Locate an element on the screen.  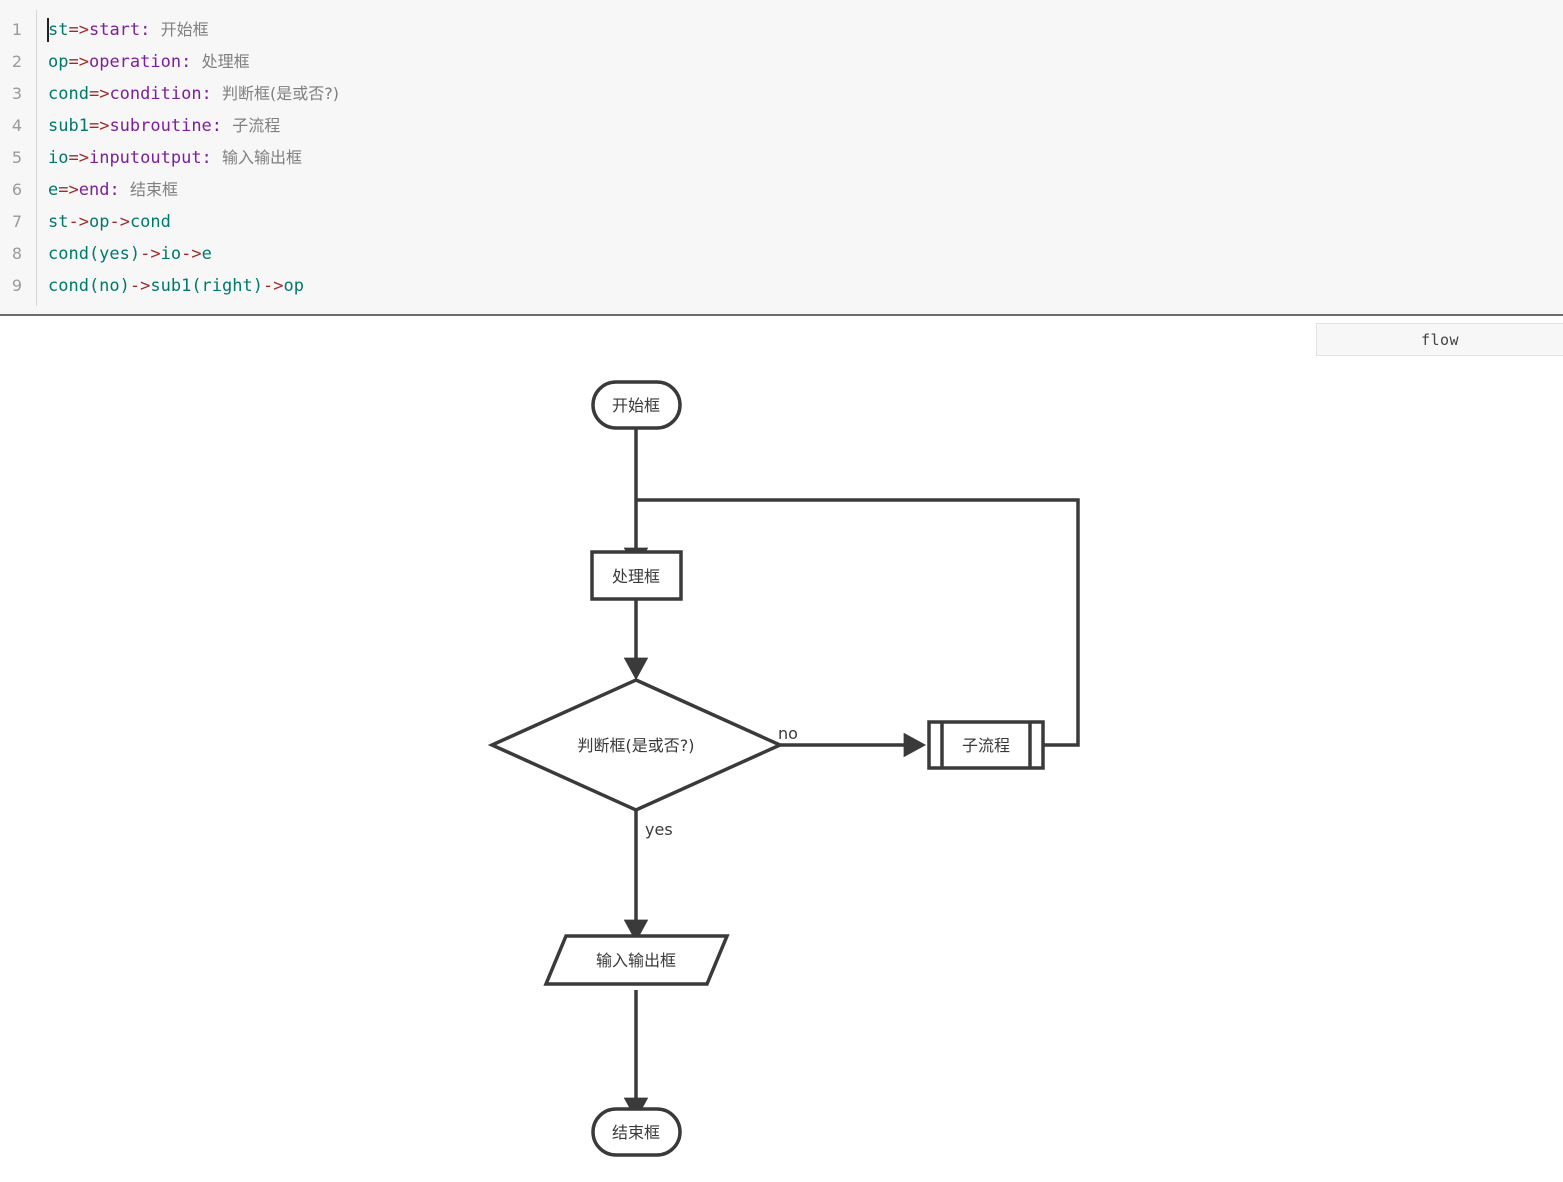
line-number: 2 is located at coordinates (16, 61).